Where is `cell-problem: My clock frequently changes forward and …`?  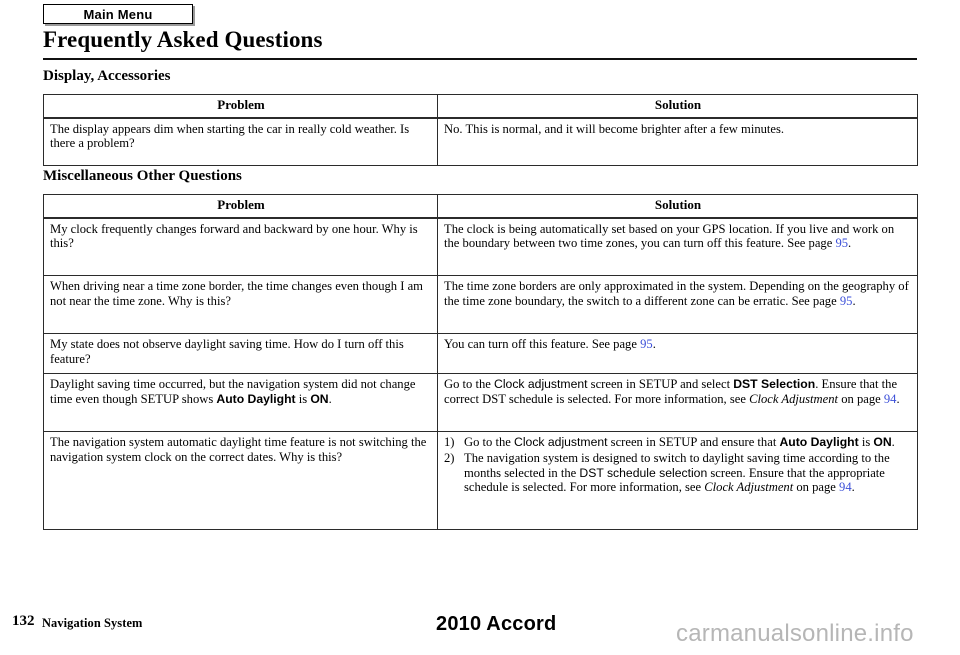 cell-problem: My clock frequently changes forward and … is located at coordinates (240, 247).